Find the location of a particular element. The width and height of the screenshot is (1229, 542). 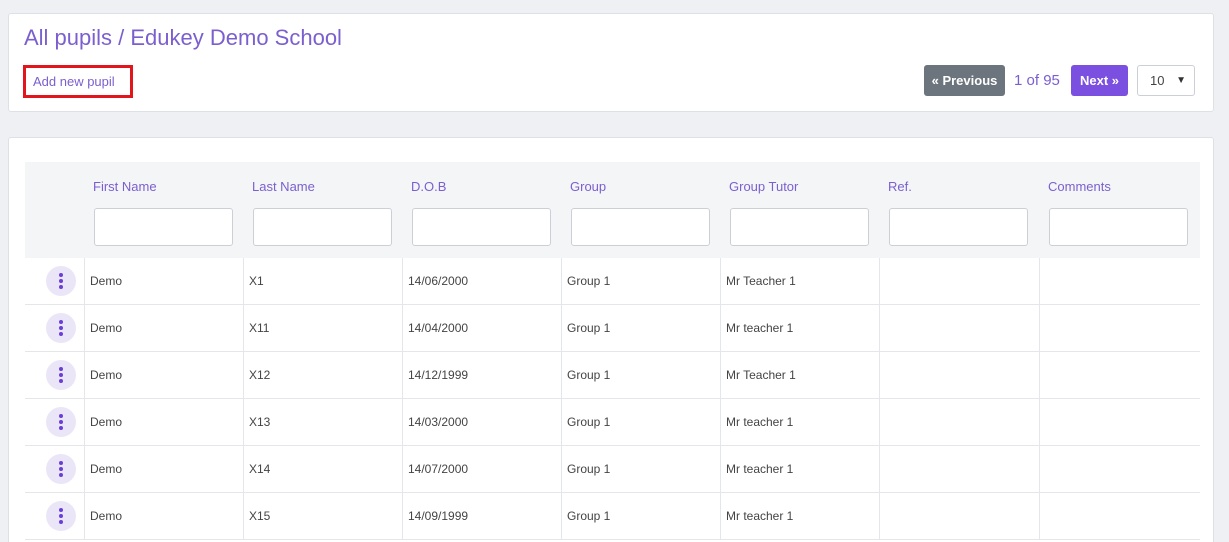

last-name-cell: X1 is located at coordinates (322, 281).